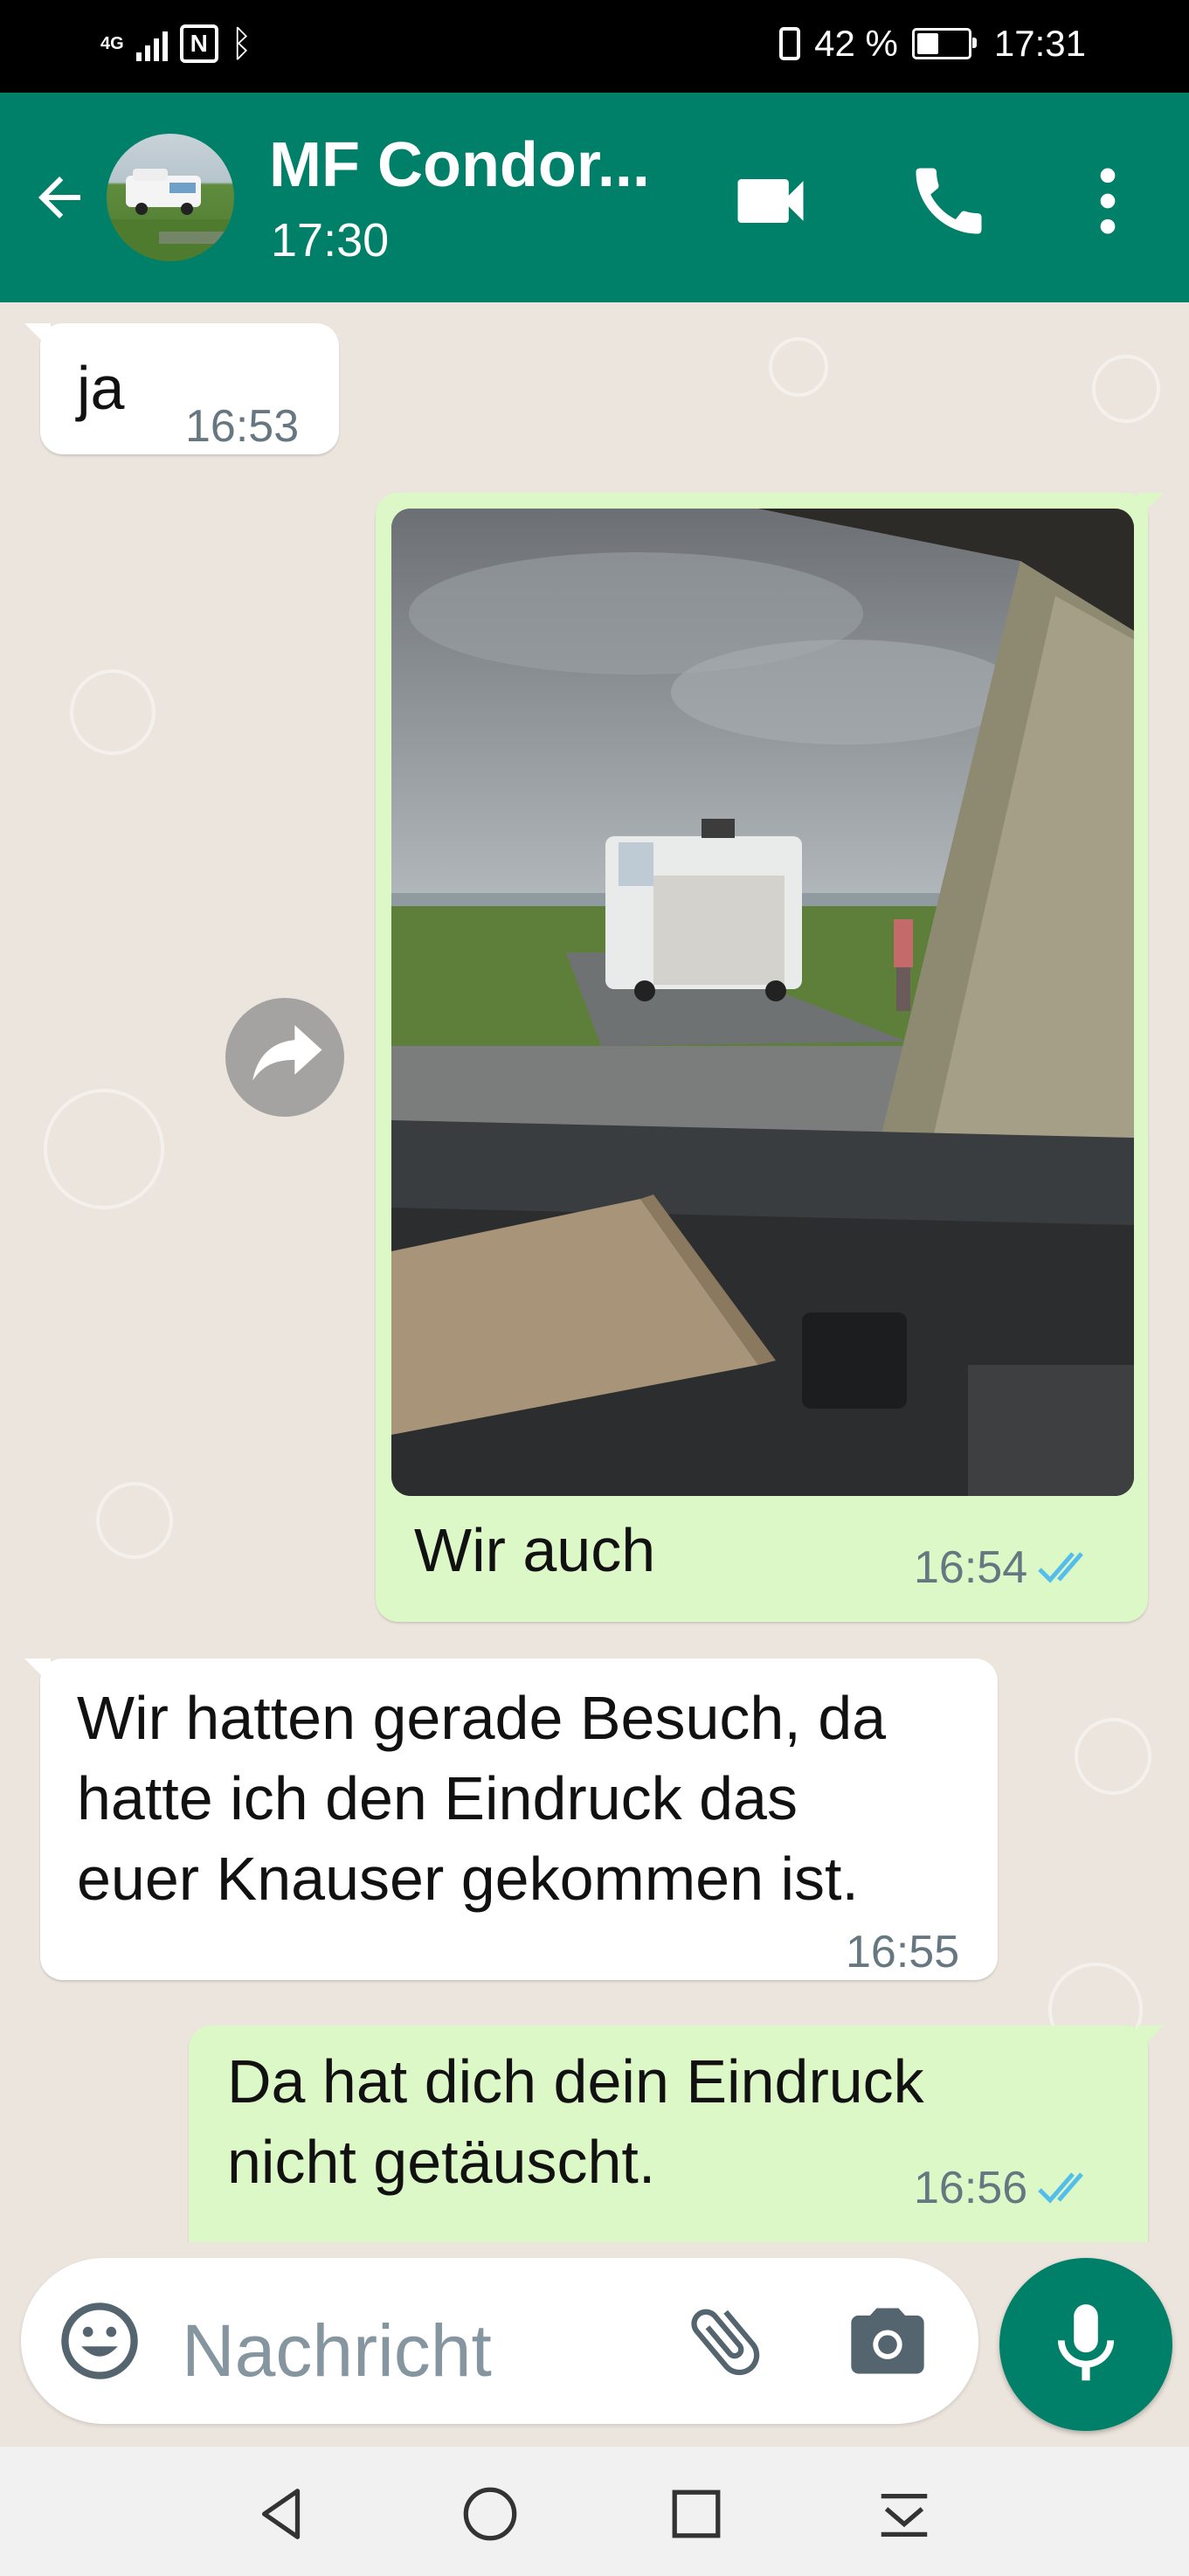 The width and height of the screenshot is (1189, 2576). I want to click on status-bar: 4G N ᛒ 42 % 17:31, so click(594, 46).